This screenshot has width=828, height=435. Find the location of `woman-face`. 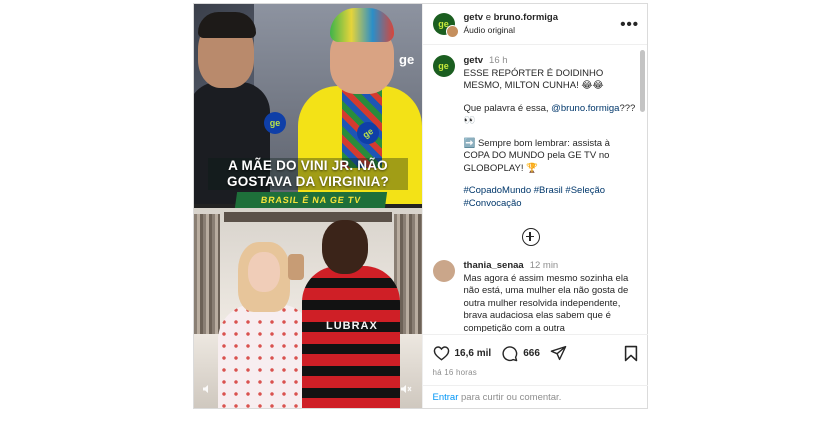

woman-face is located at coordinates (264, 272).